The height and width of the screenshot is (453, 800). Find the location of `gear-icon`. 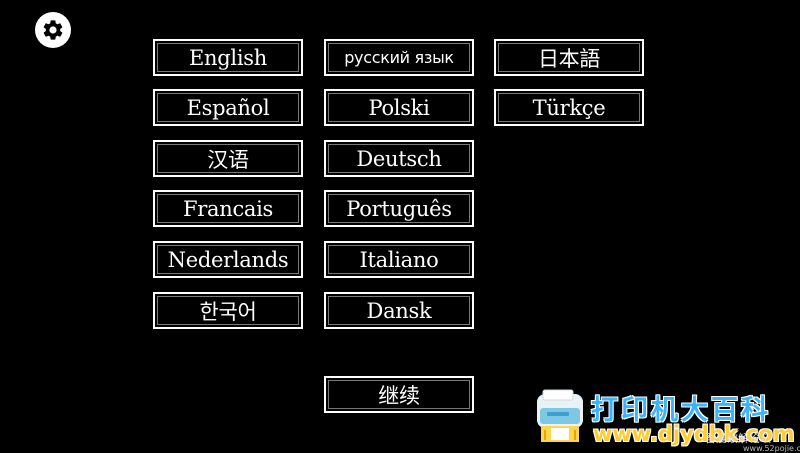

gear-icon is located at coordinates (53, 30).